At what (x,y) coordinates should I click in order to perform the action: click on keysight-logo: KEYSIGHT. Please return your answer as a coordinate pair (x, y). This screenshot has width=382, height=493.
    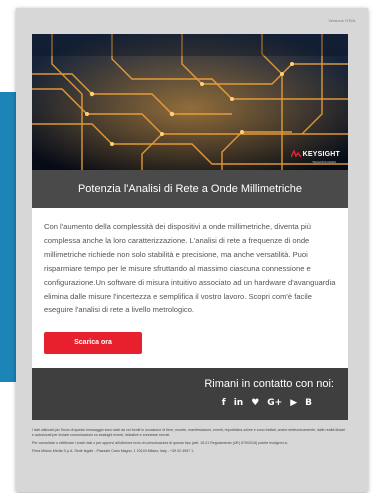
    Looking at the image, I should click on (315, 154).